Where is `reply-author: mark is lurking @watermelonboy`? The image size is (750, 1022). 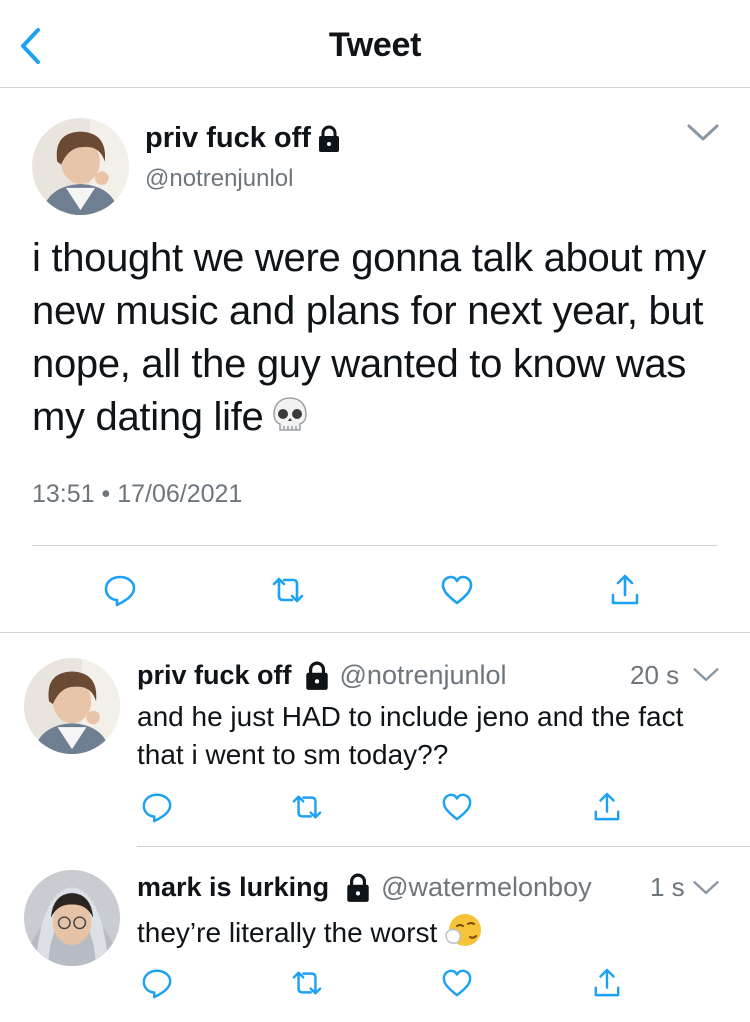 reply-author: mark is lurking @watermelonboy is located at coordinates (364, 887).